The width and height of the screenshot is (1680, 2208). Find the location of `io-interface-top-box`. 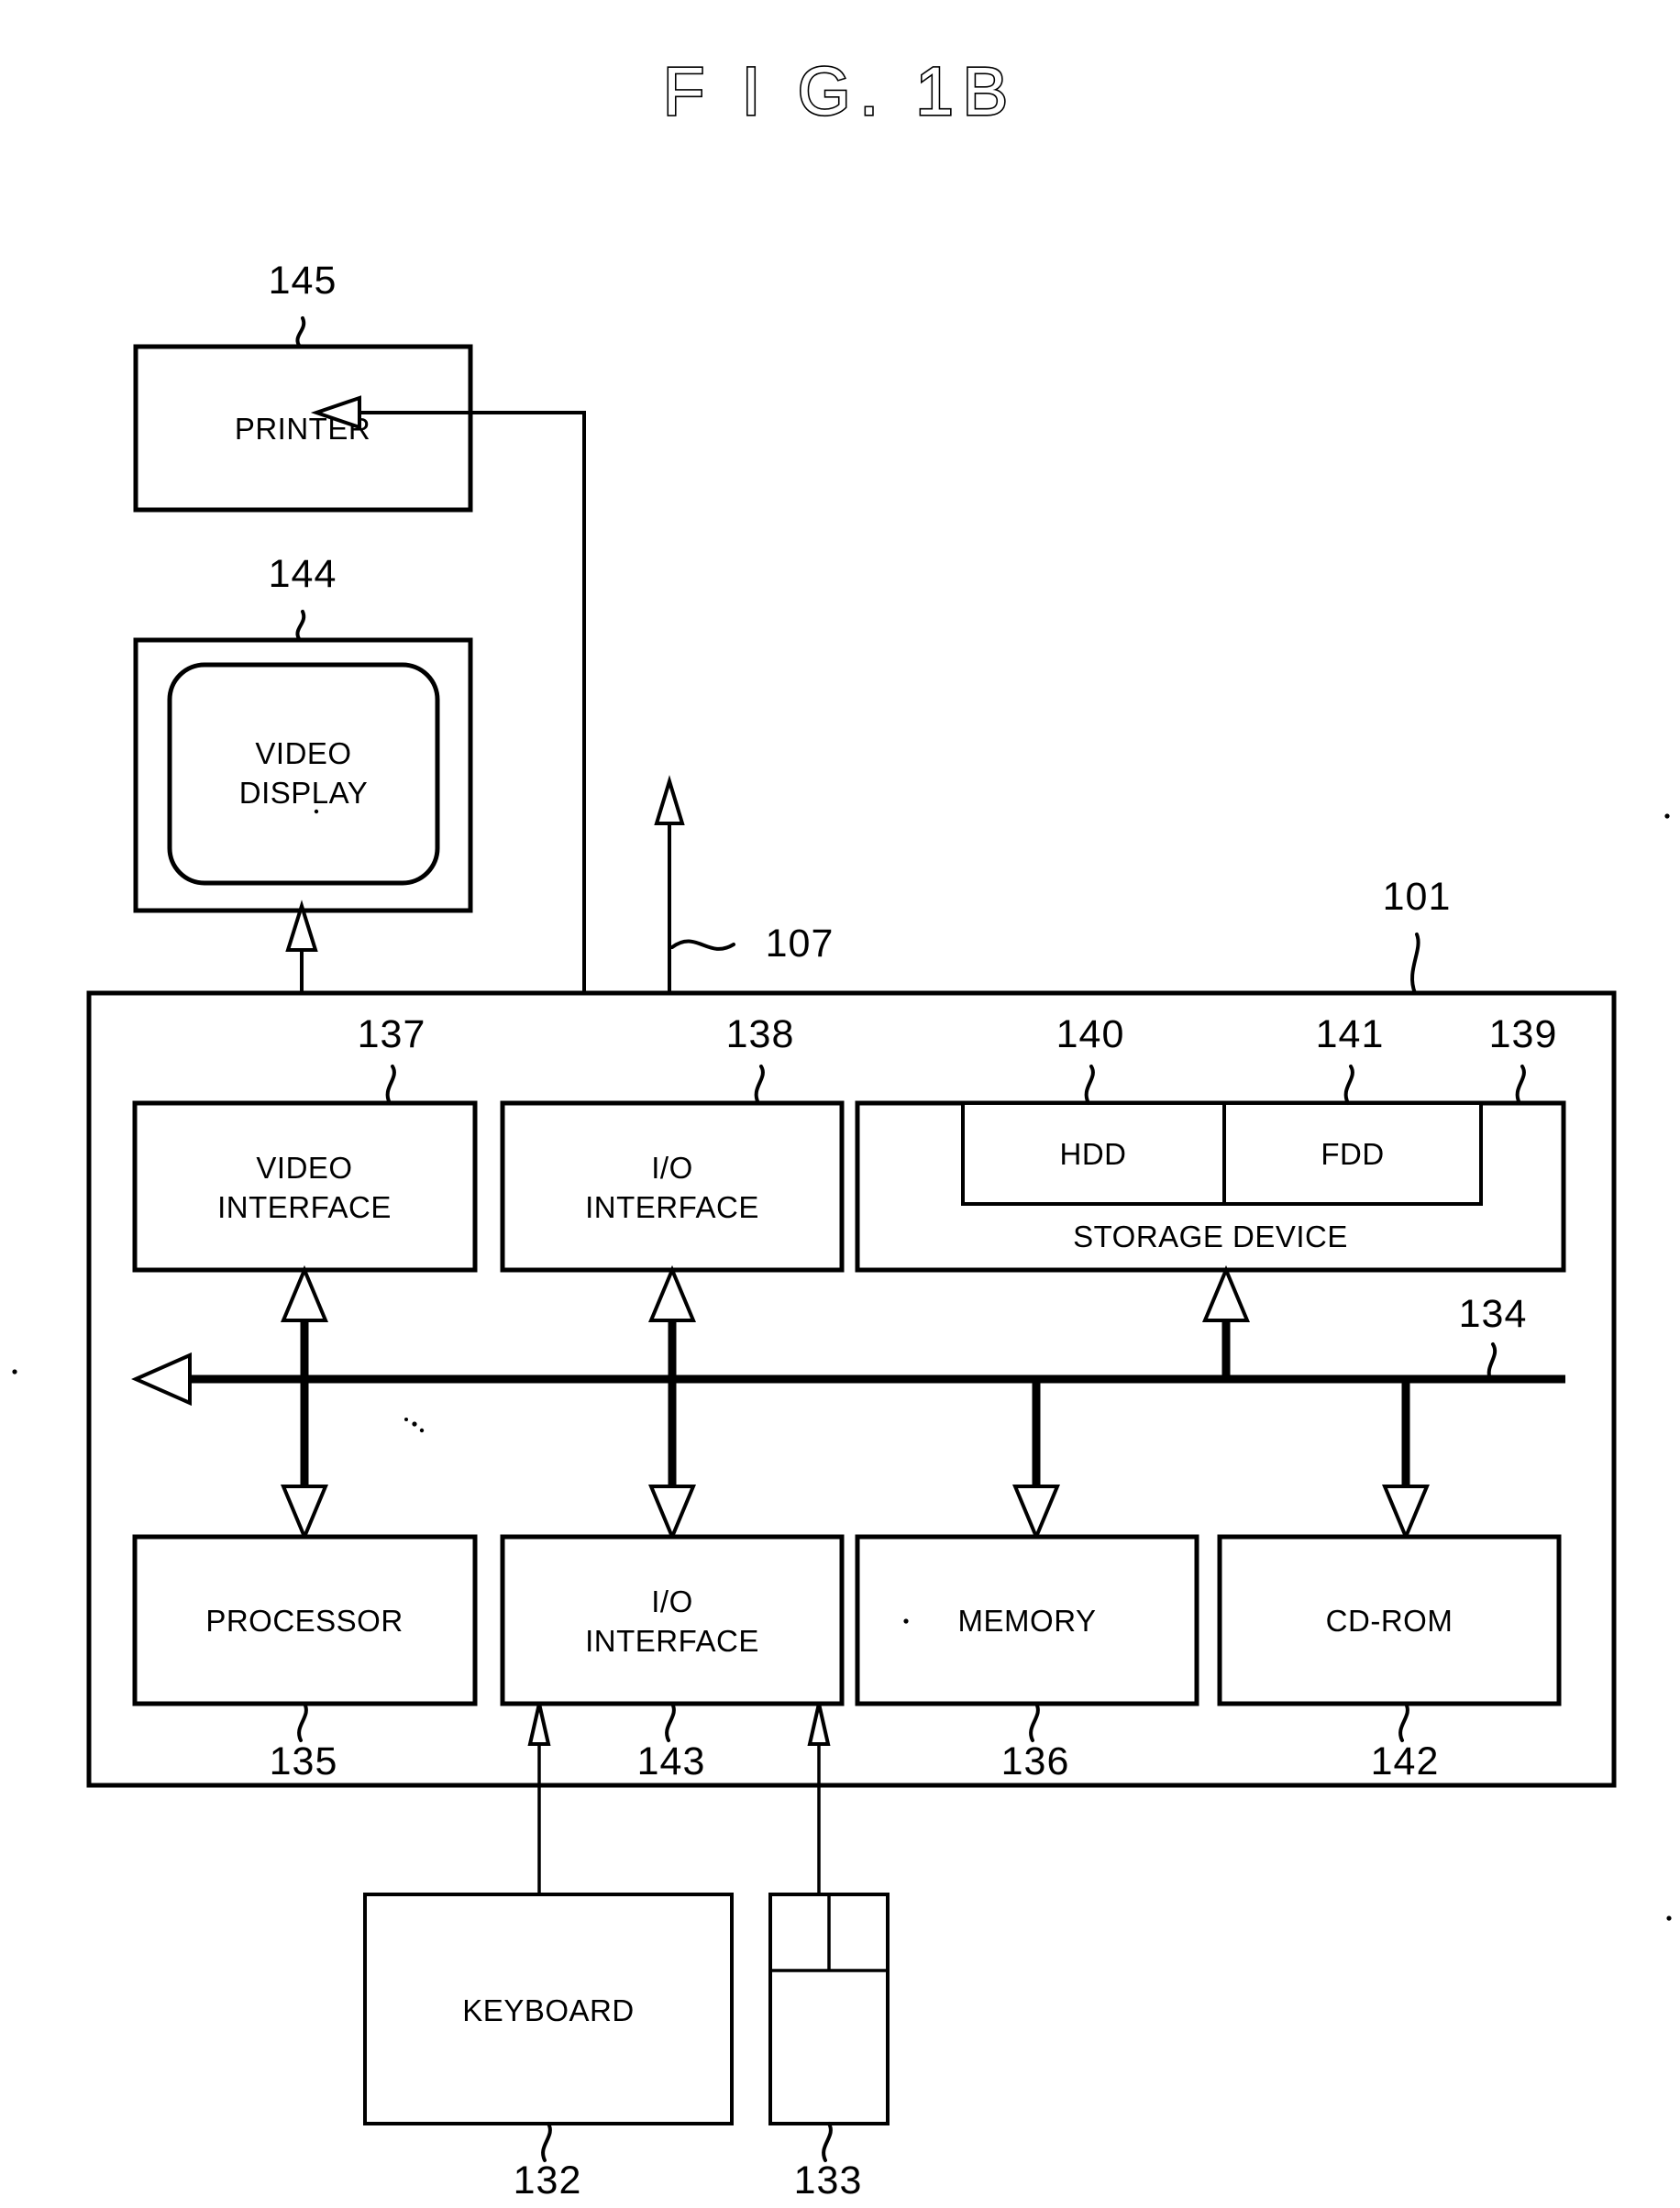

io-interface-top-box is located at coordinates (672, 1186).